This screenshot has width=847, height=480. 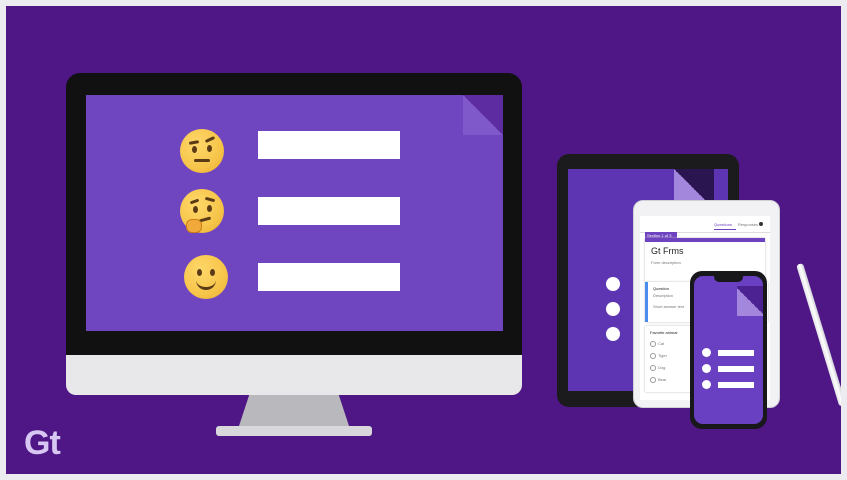 I want to click on stylus-pencil, so click(x=818, y=334).